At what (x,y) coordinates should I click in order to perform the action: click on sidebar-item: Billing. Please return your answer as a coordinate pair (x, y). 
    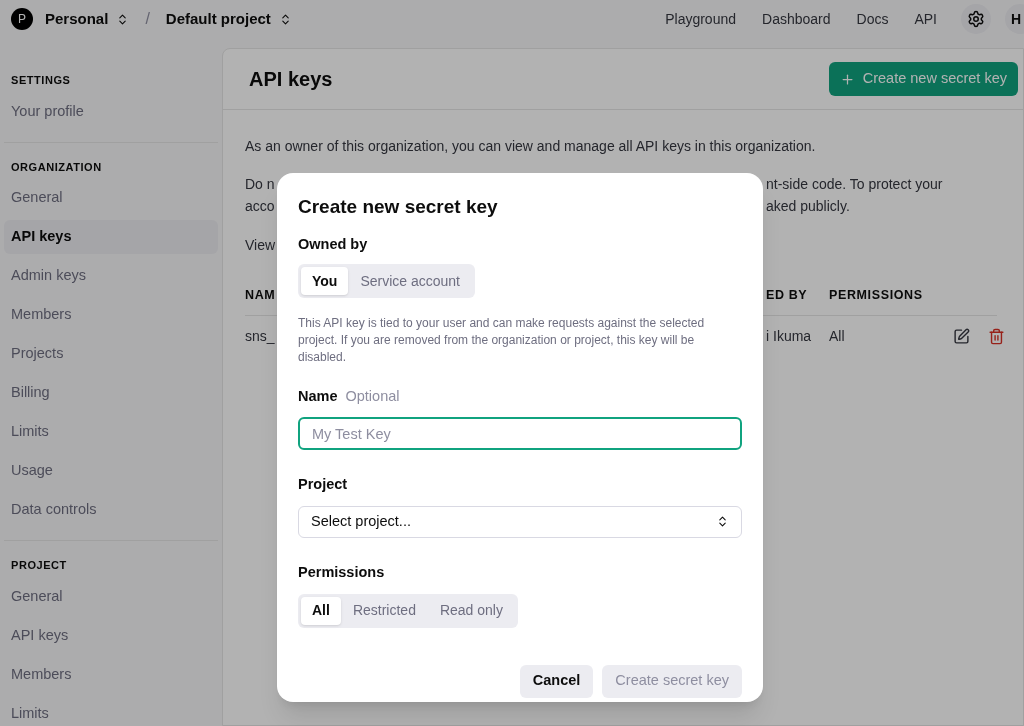
    Looking at the image, I should click on (111, 393).